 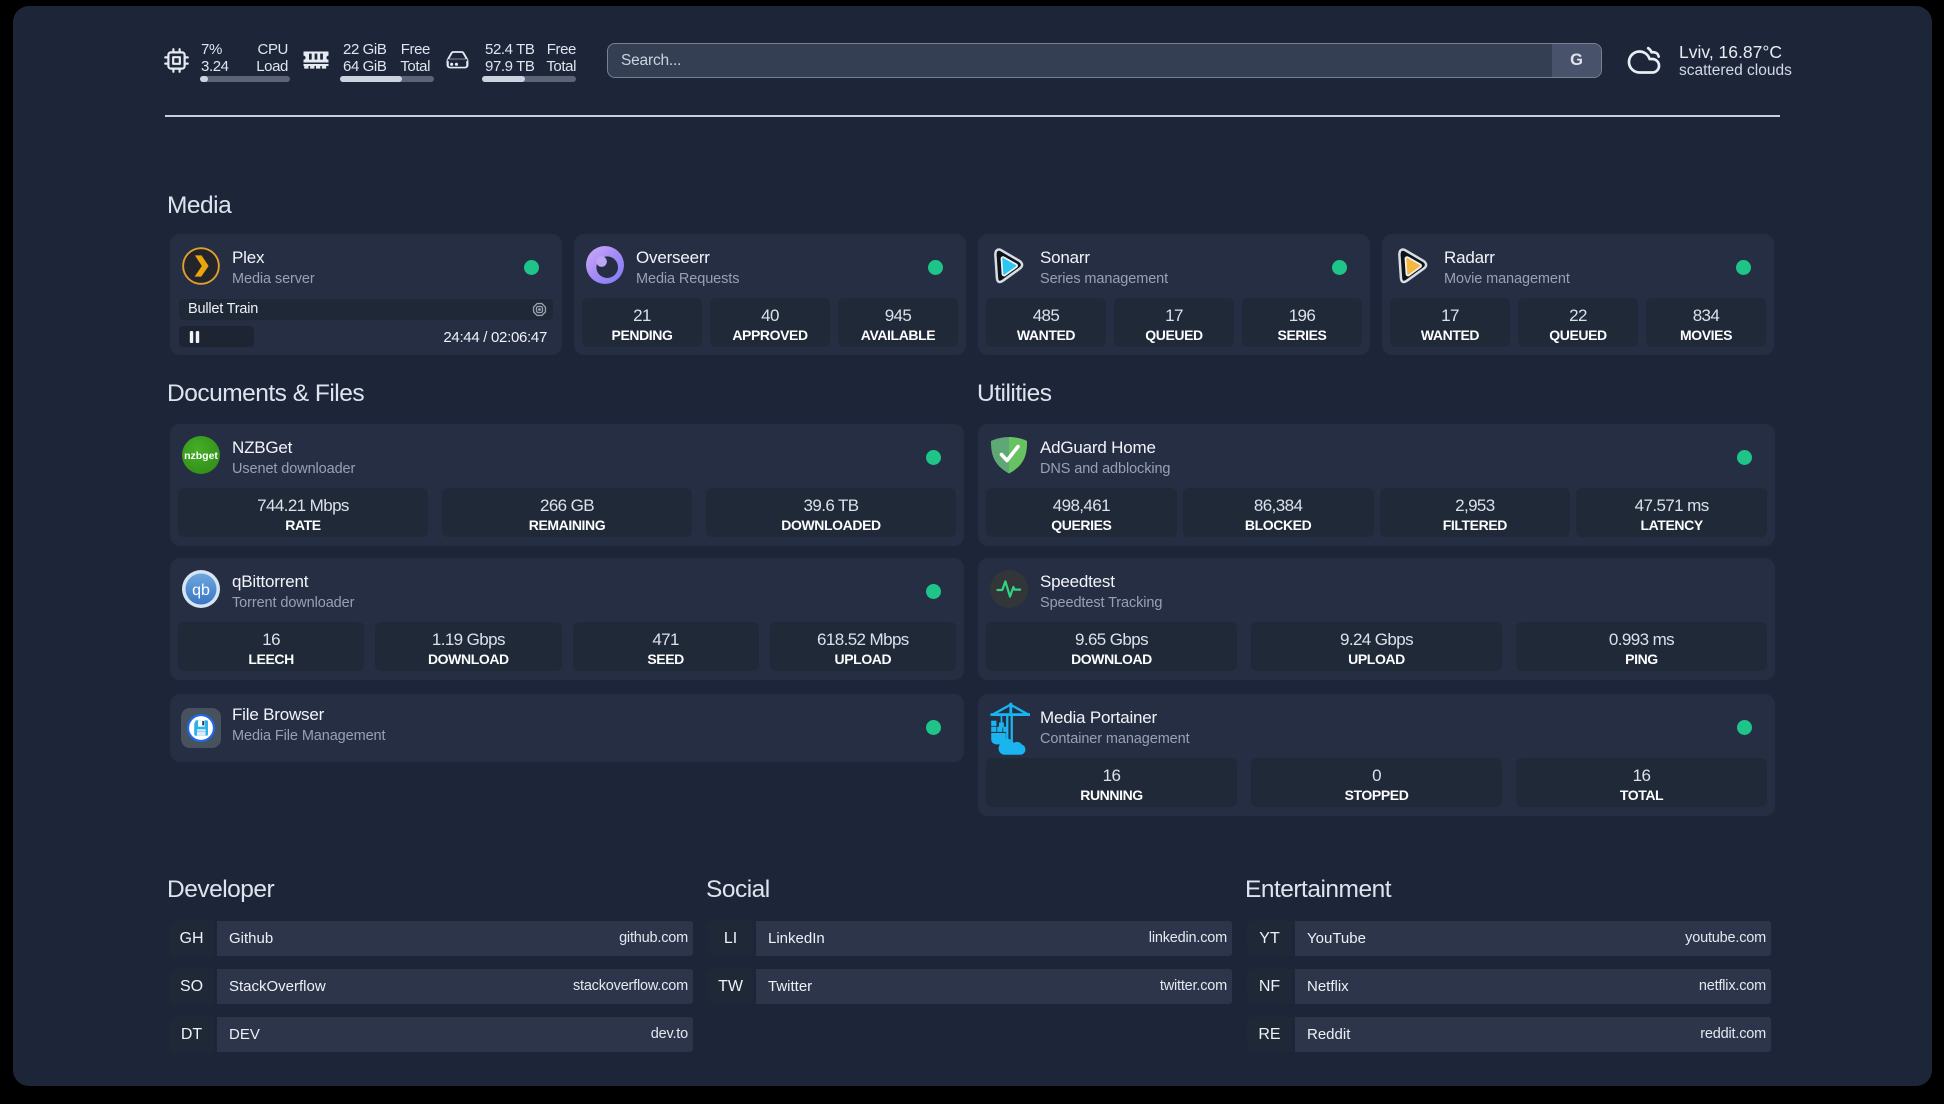 What do you see at coordinates (201, 590) in the screenshot?
I see `svg-text: qb` at bounding box center [201, 590].